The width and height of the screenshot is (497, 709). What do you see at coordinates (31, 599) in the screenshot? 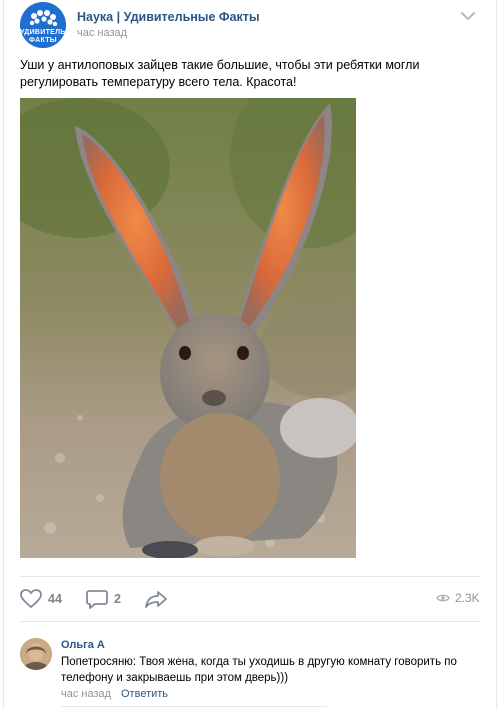
I see `heart-icon` at bounding box center [31, 599].